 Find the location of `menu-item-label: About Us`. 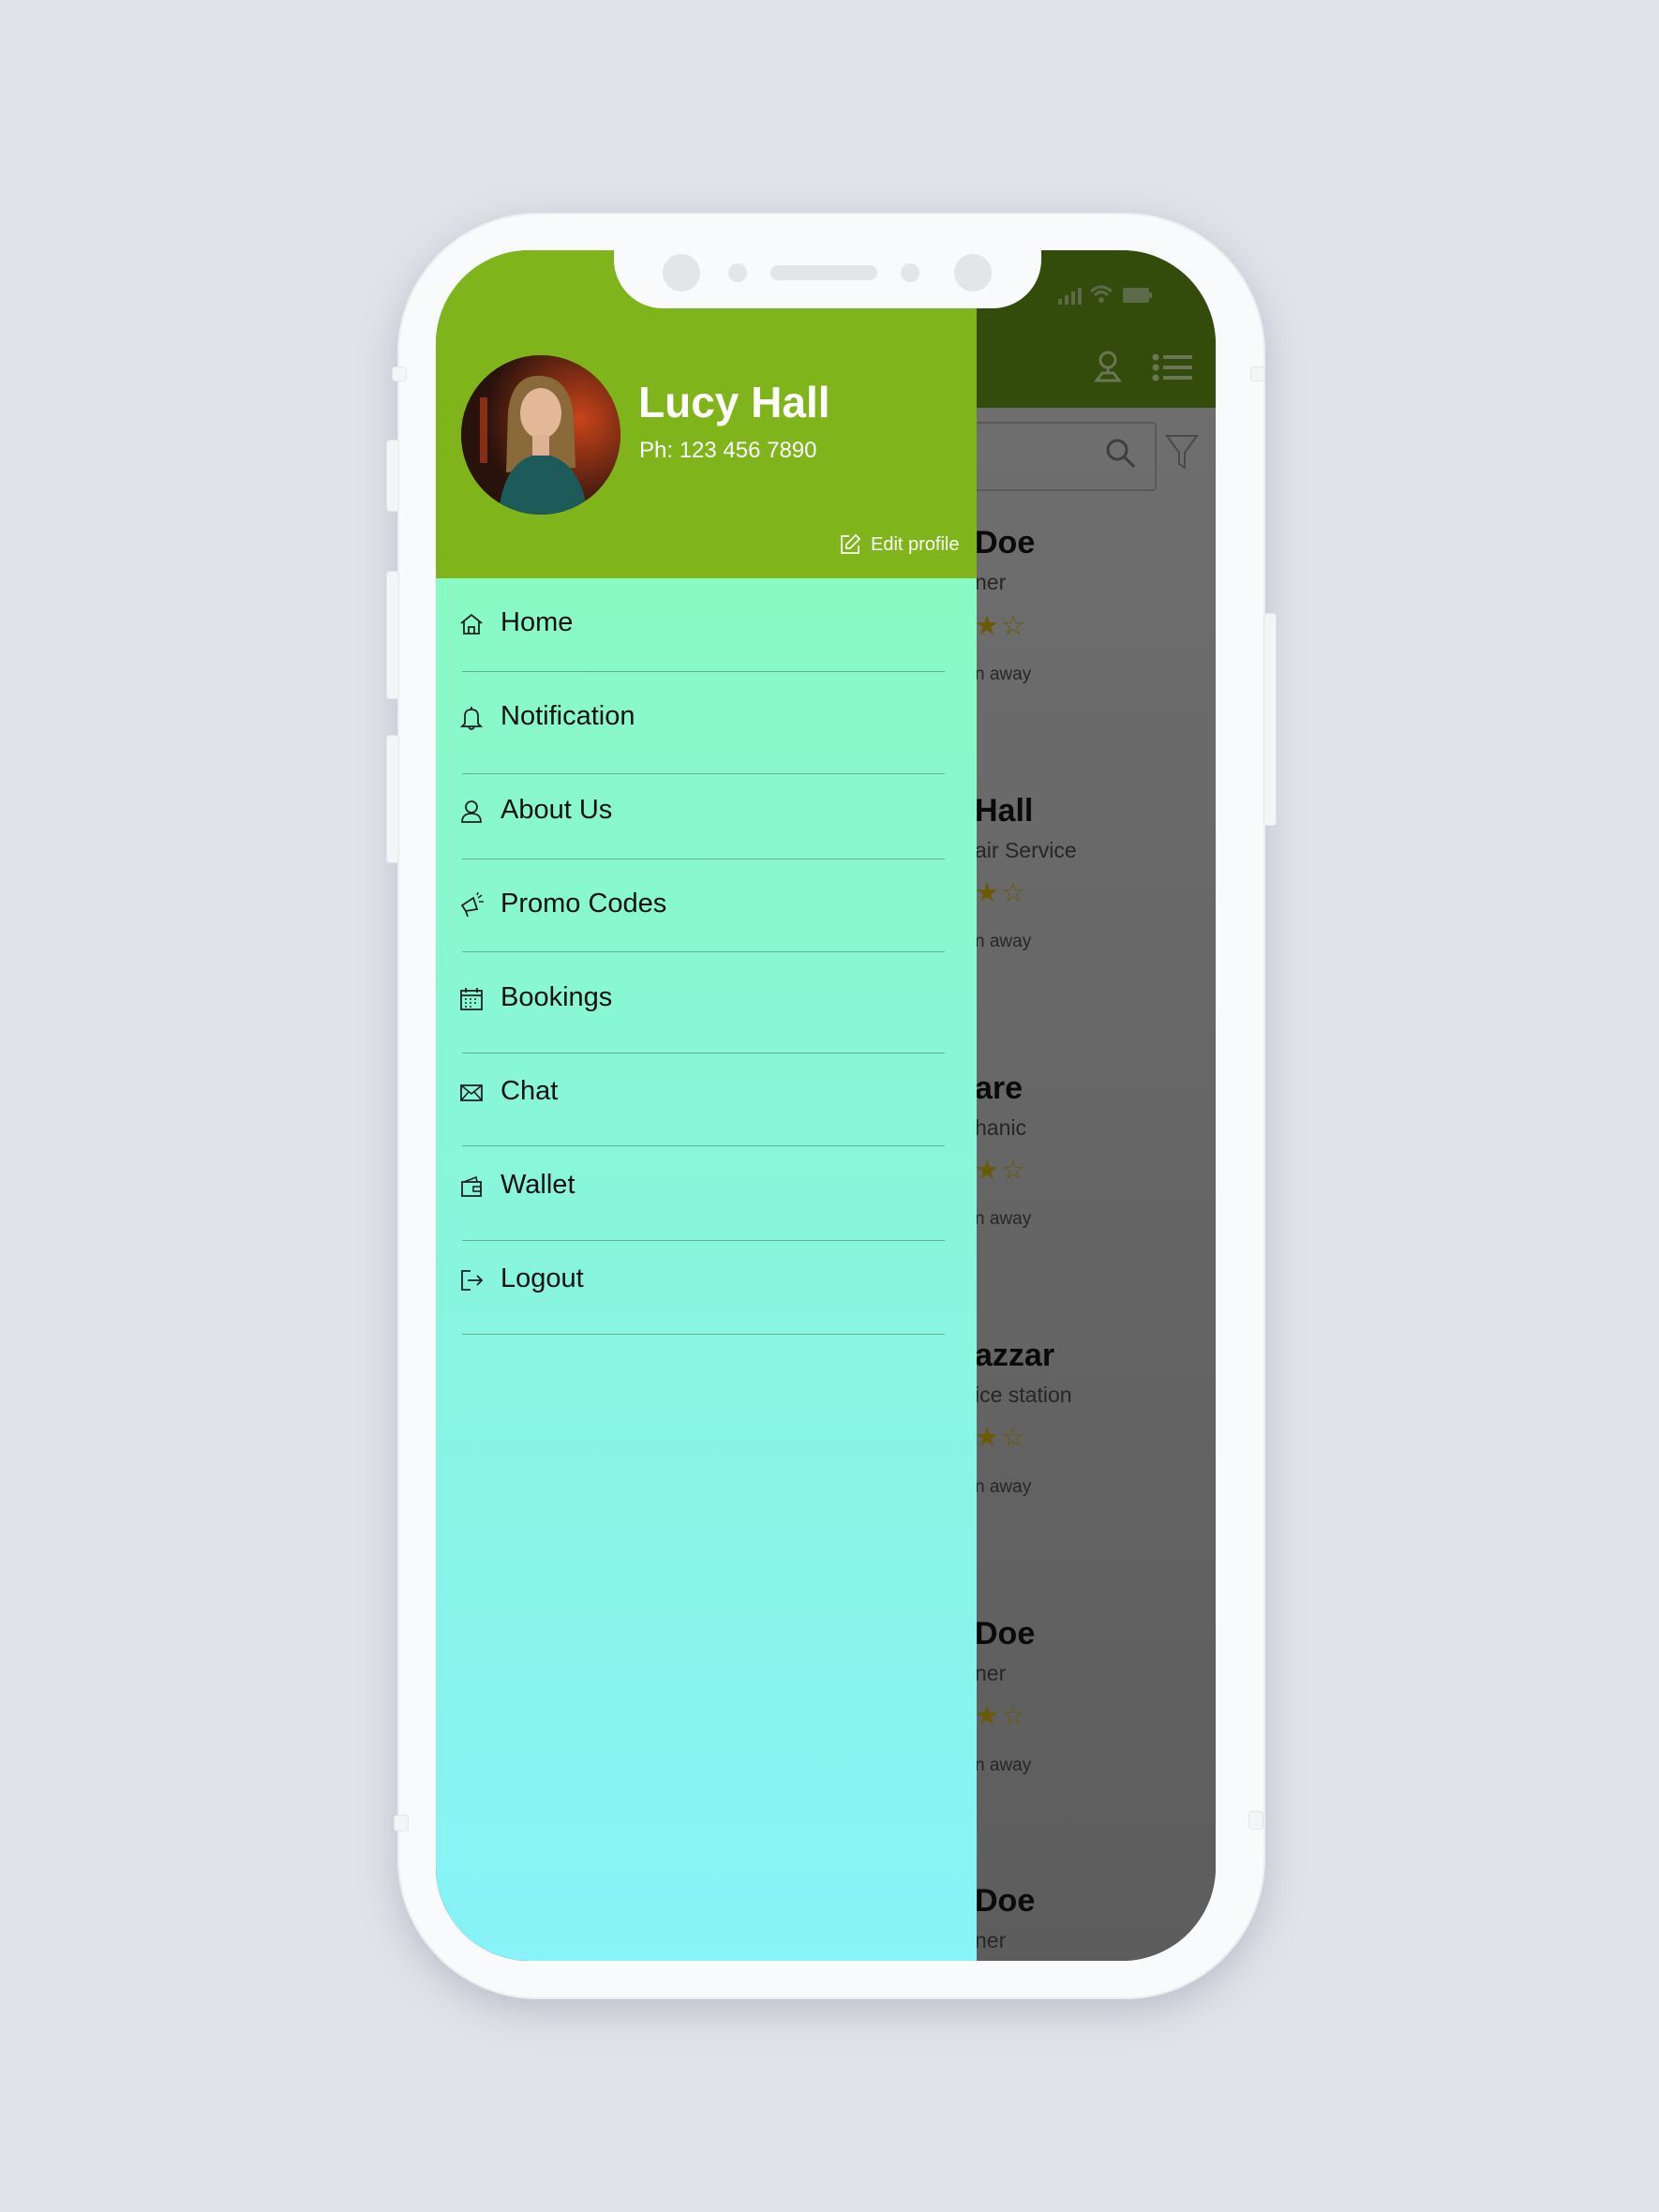

menu-item-label: About Us is located at coordinates (557, 810).